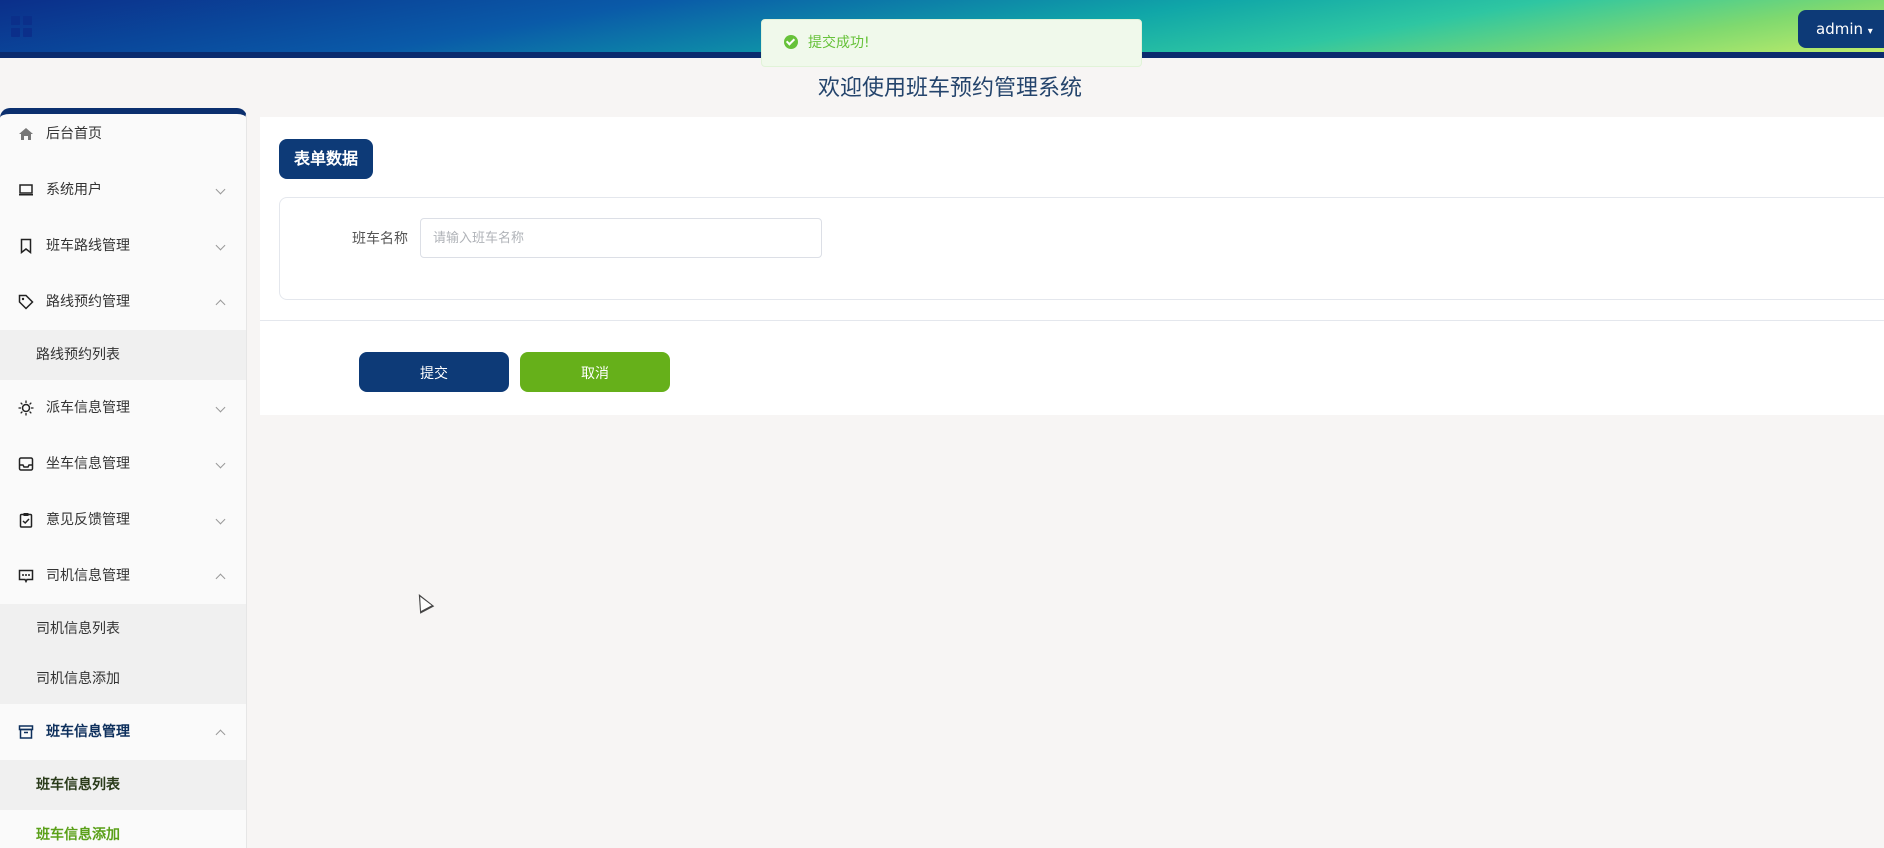 This screenshot has height=848, width=1884. Describe the element at coordinates (123, 190) in the screenshot. I see `sidebar-item-system-users: 系统用户` at that location.